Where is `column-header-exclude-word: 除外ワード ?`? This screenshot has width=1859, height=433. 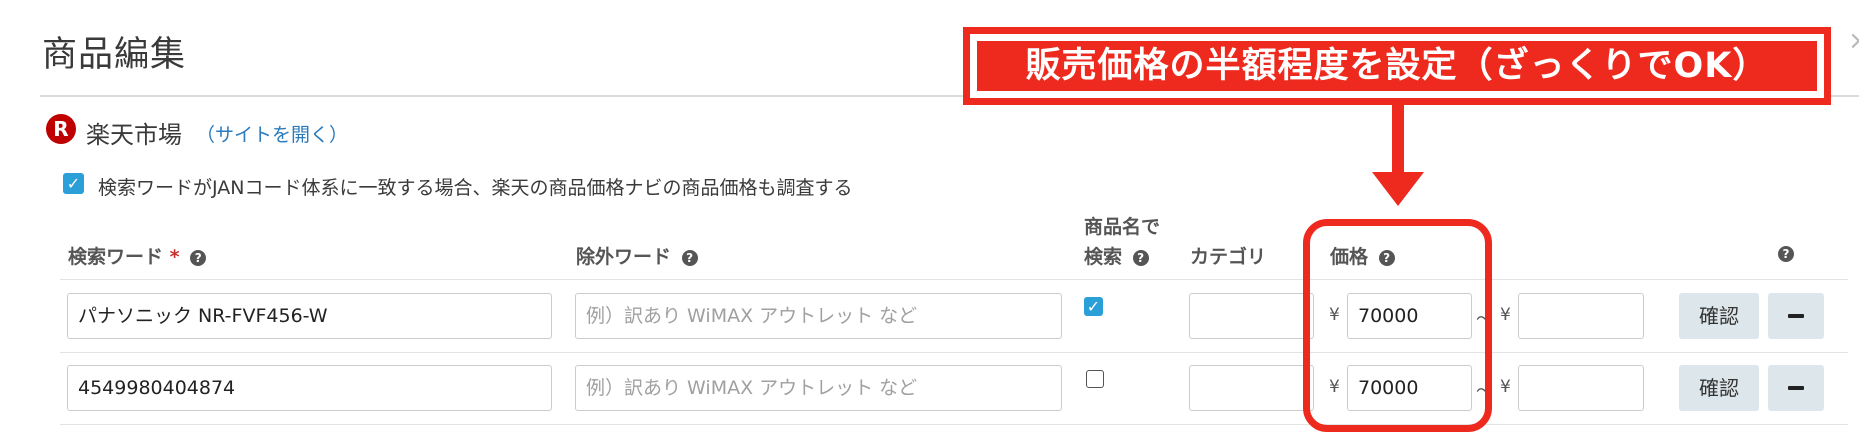
column-header-exclude-word: 除外ワード ? is located at coordinates (637, 255).